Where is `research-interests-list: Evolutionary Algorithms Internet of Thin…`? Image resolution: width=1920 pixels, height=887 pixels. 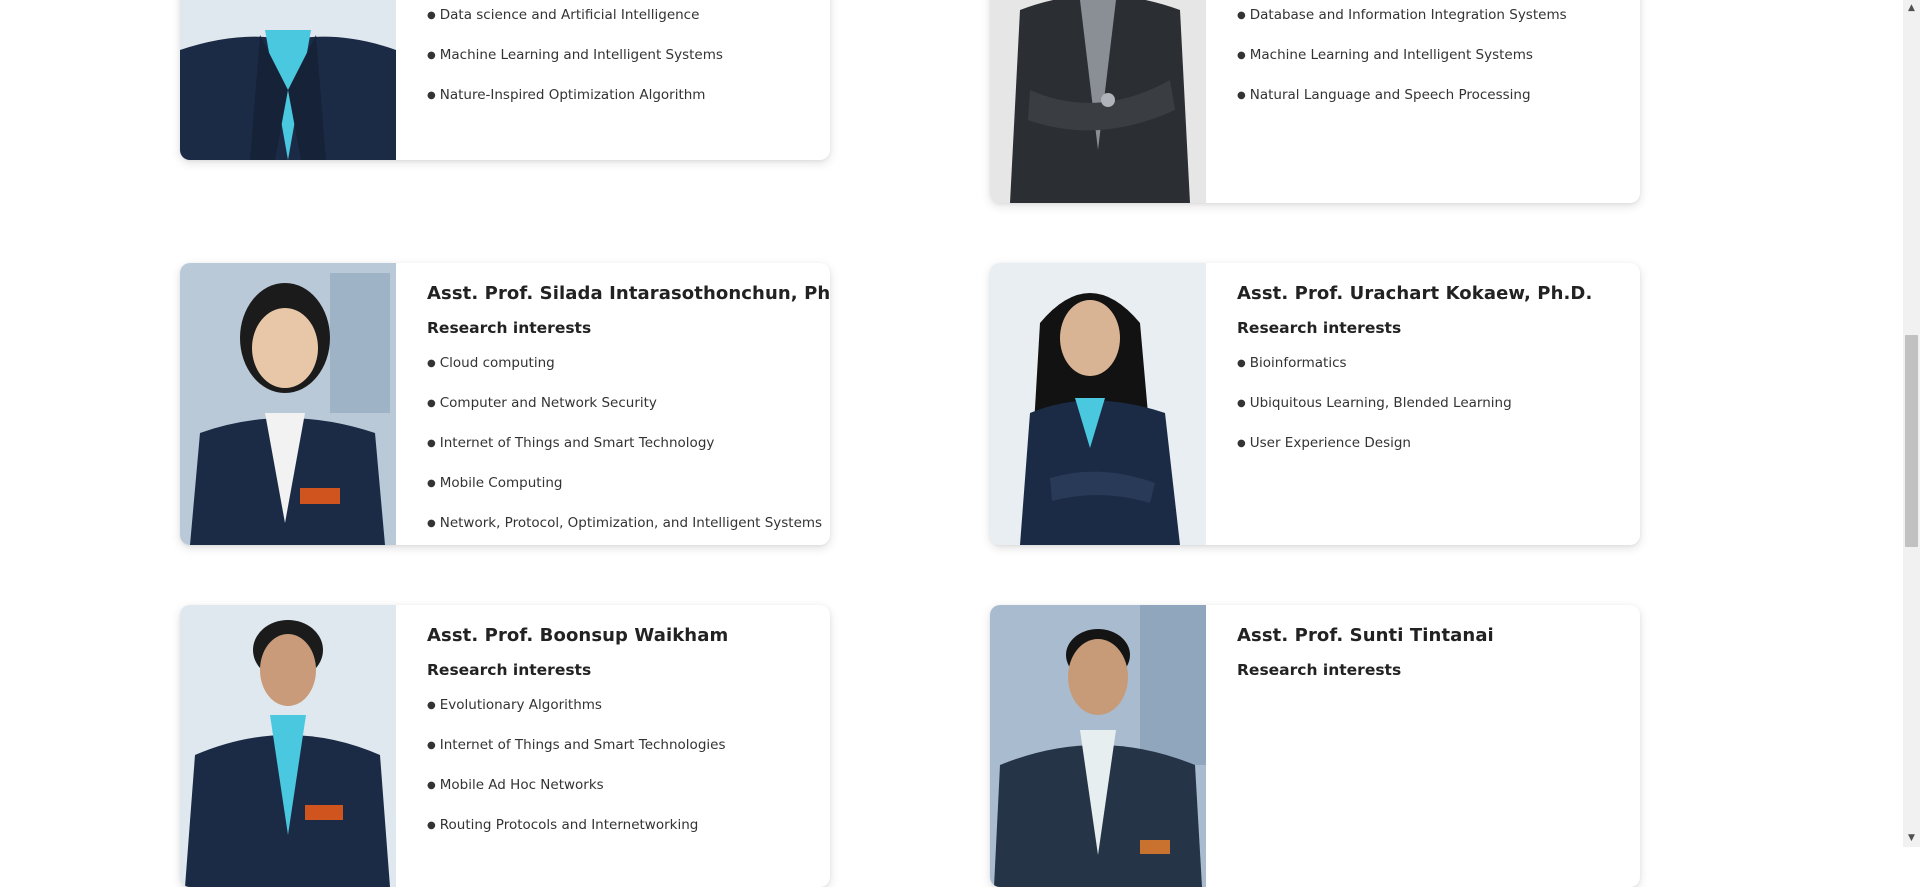
research-interests-list: Evolutionary Algorithms Internet of Thin… is located at coordinates (576, 777).